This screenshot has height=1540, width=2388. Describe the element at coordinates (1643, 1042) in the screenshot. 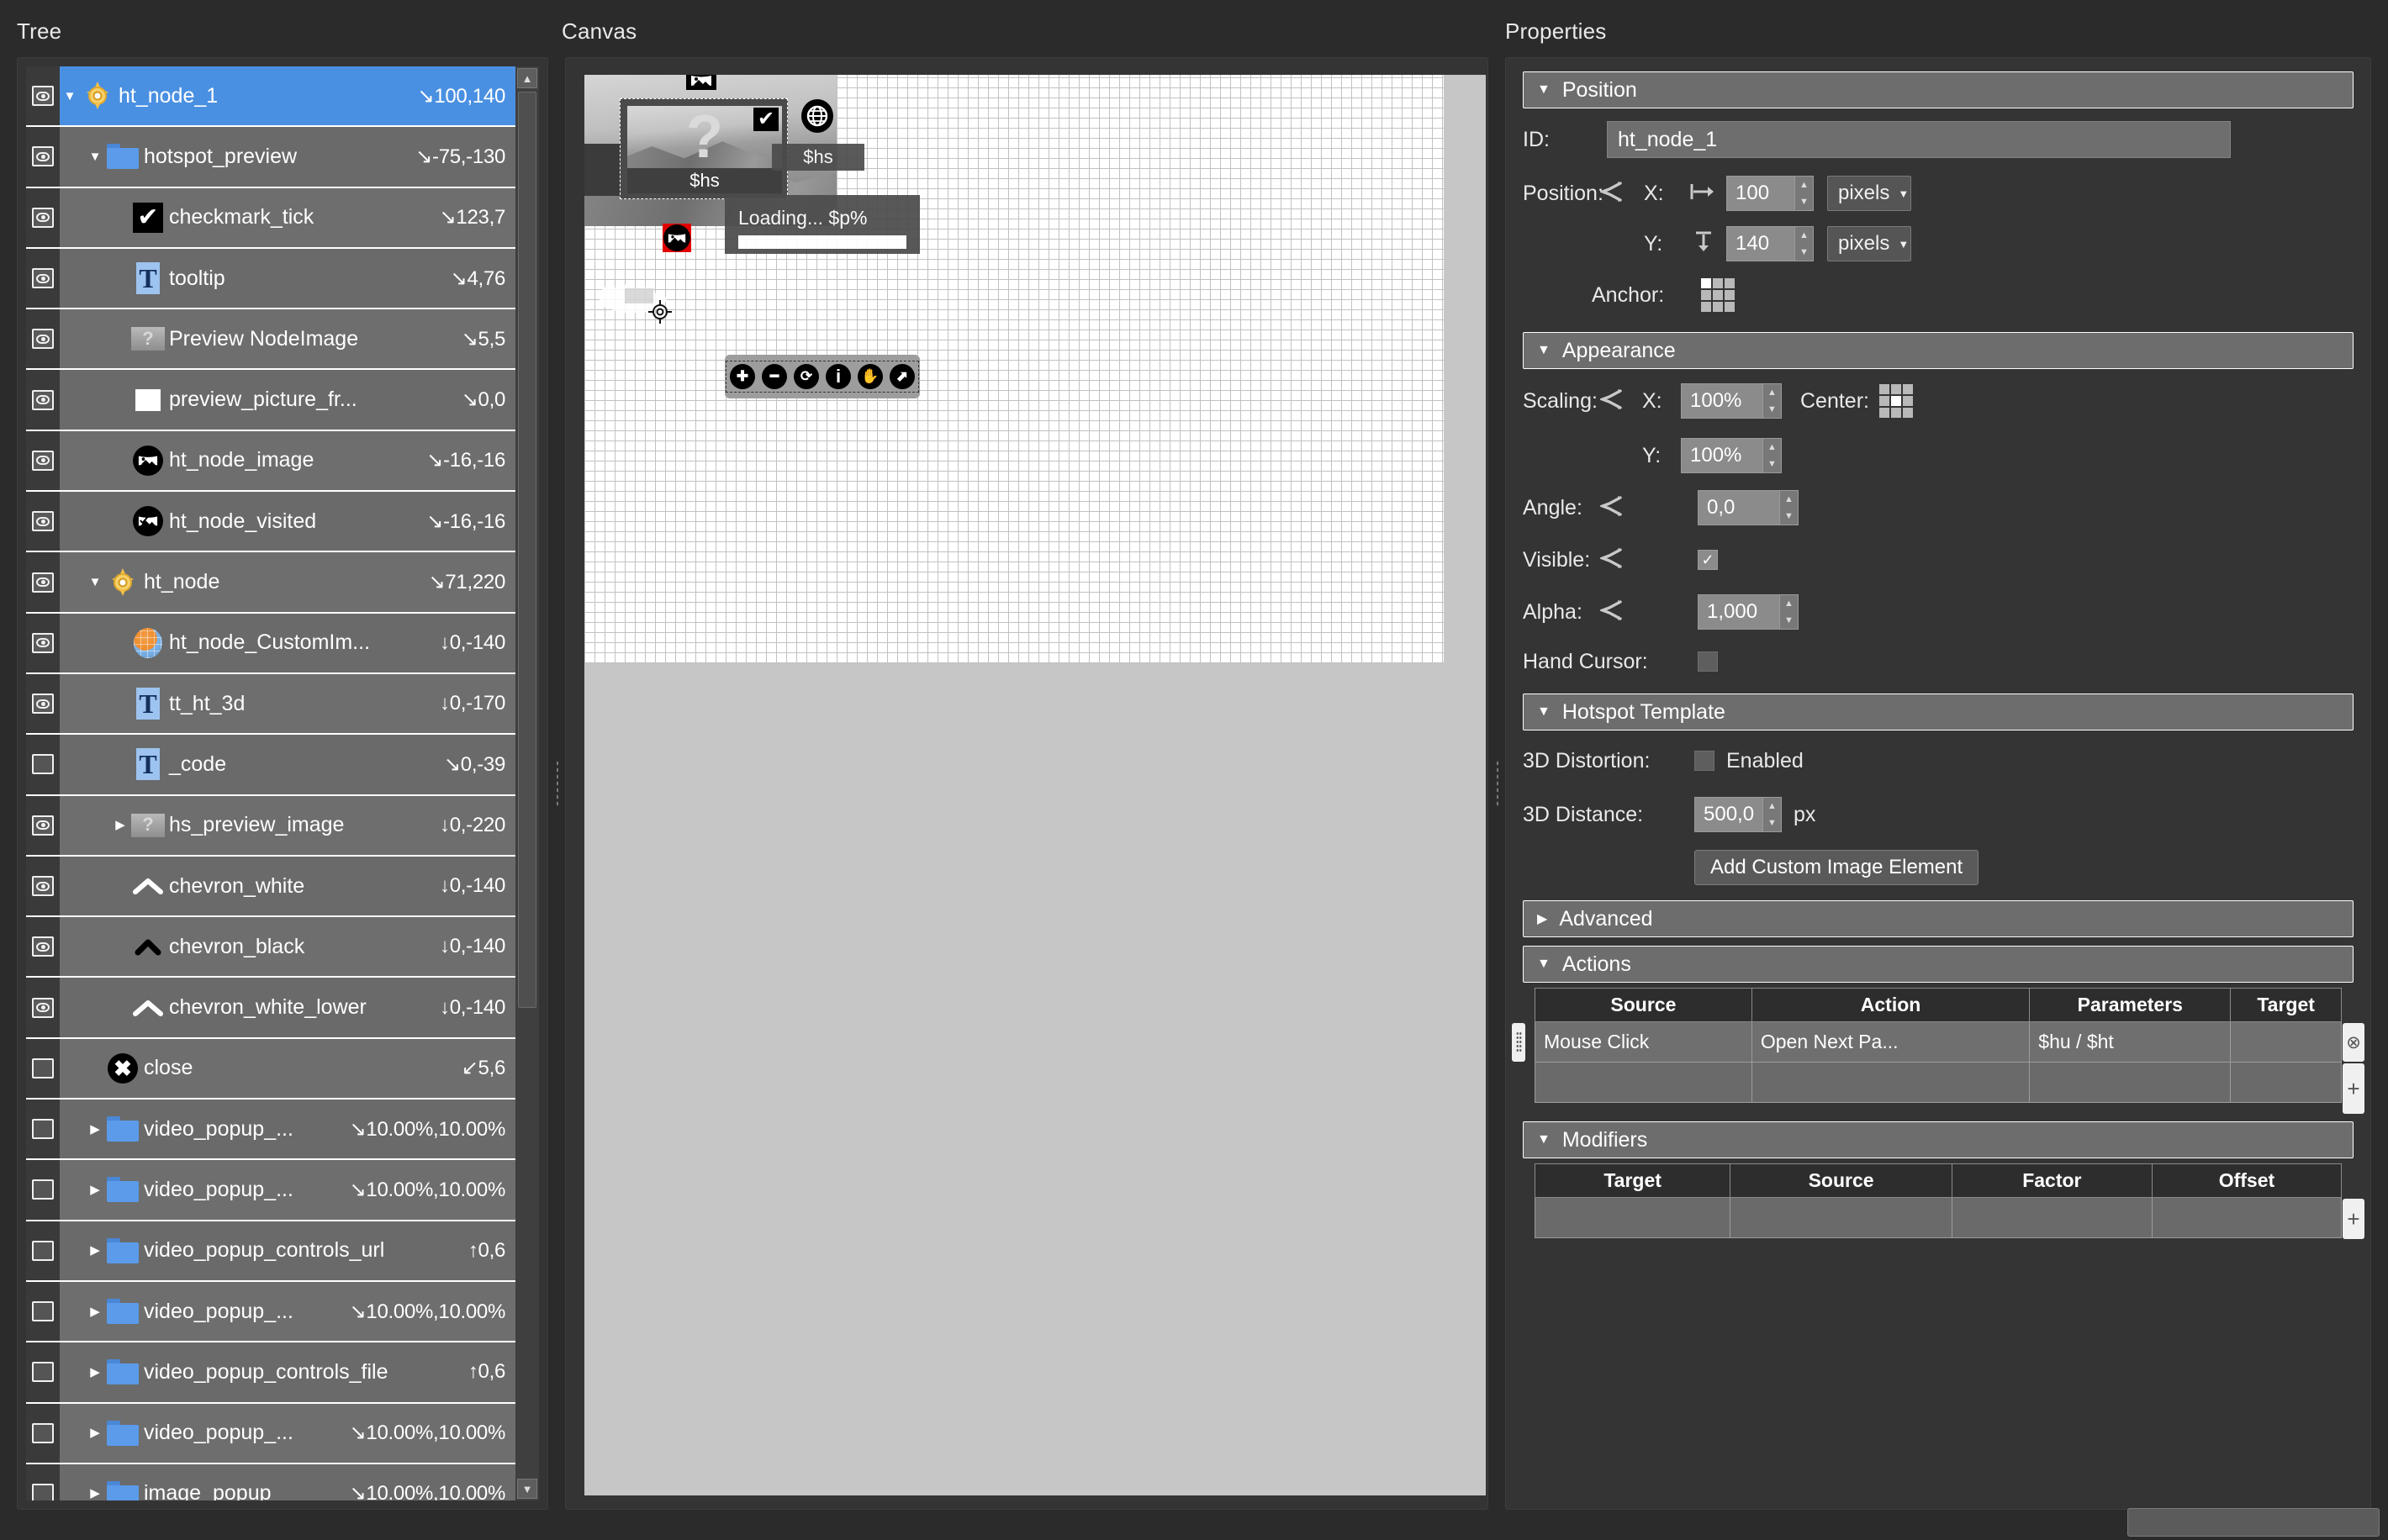

I see `table-cell: Mouse Click` at that location.